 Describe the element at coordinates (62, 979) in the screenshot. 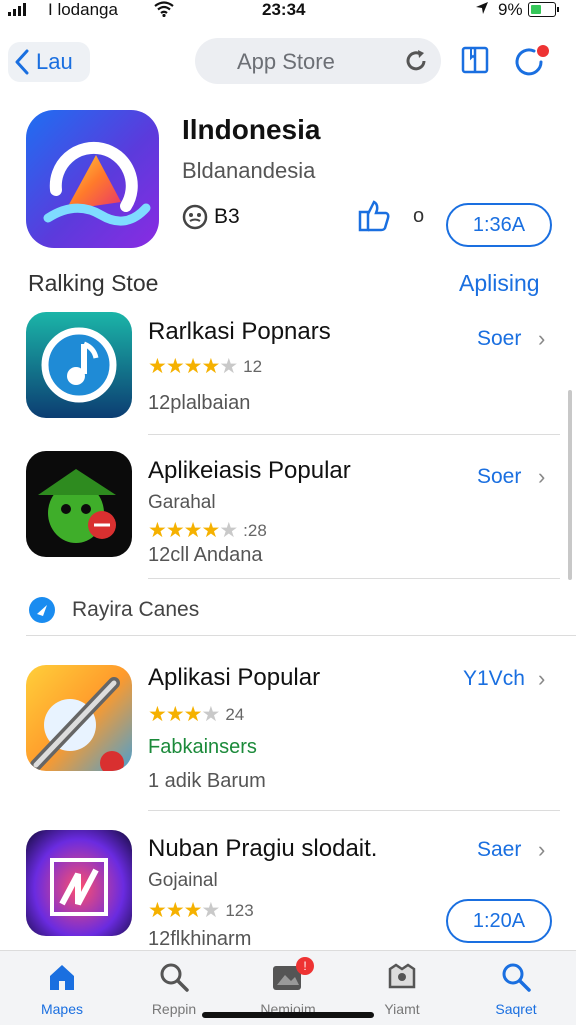

I see `home-icon` at that location.